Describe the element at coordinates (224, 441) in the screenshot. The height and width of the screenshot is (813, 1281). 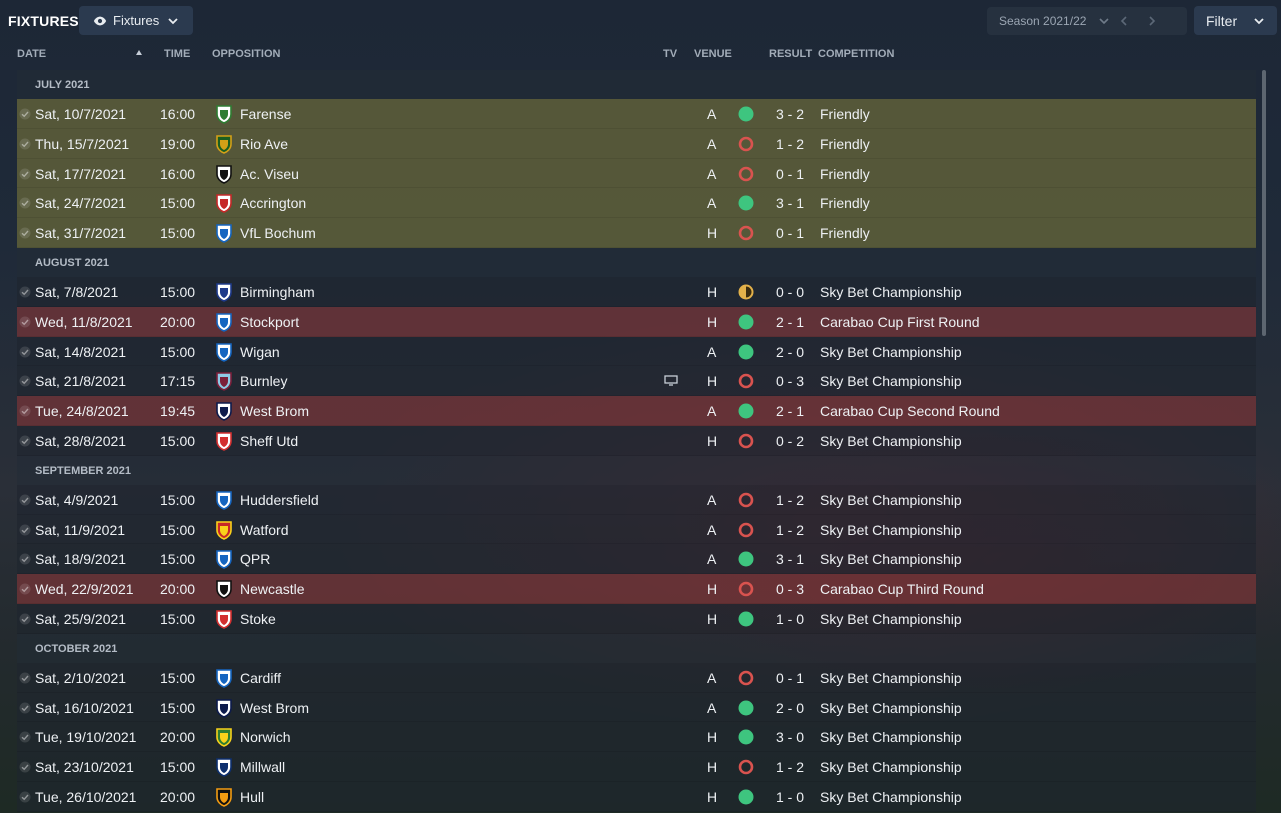
I see `club-crest-icon` at that location.